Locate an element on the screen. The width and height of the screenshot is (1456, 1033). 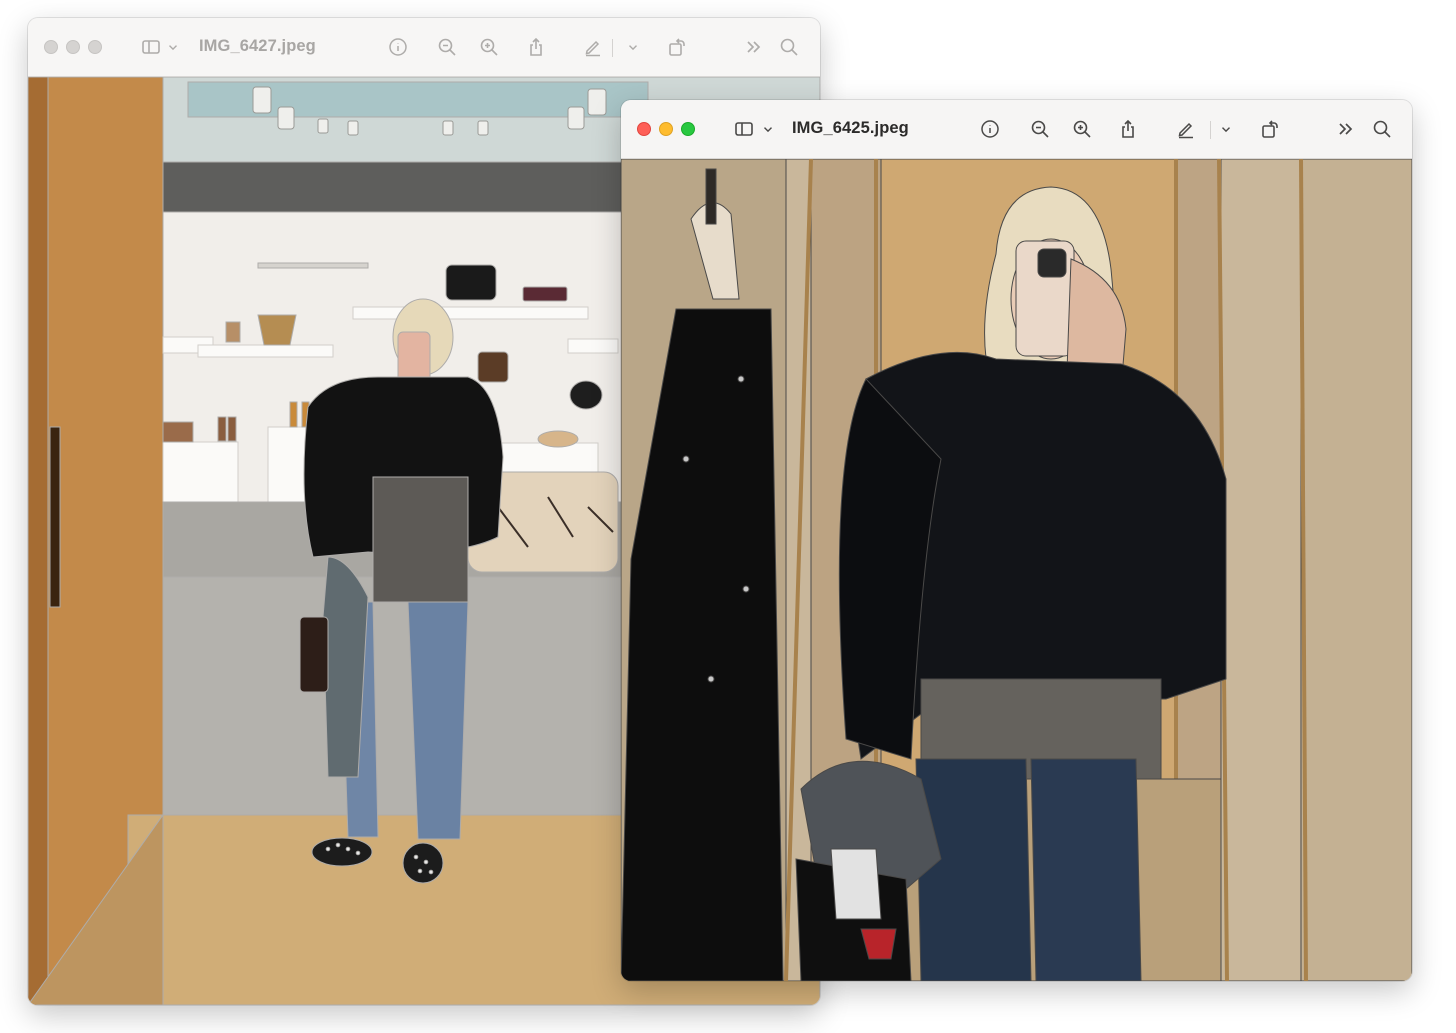
window-title: IMG_6425.jpeg is located at coordinates (850, 128).